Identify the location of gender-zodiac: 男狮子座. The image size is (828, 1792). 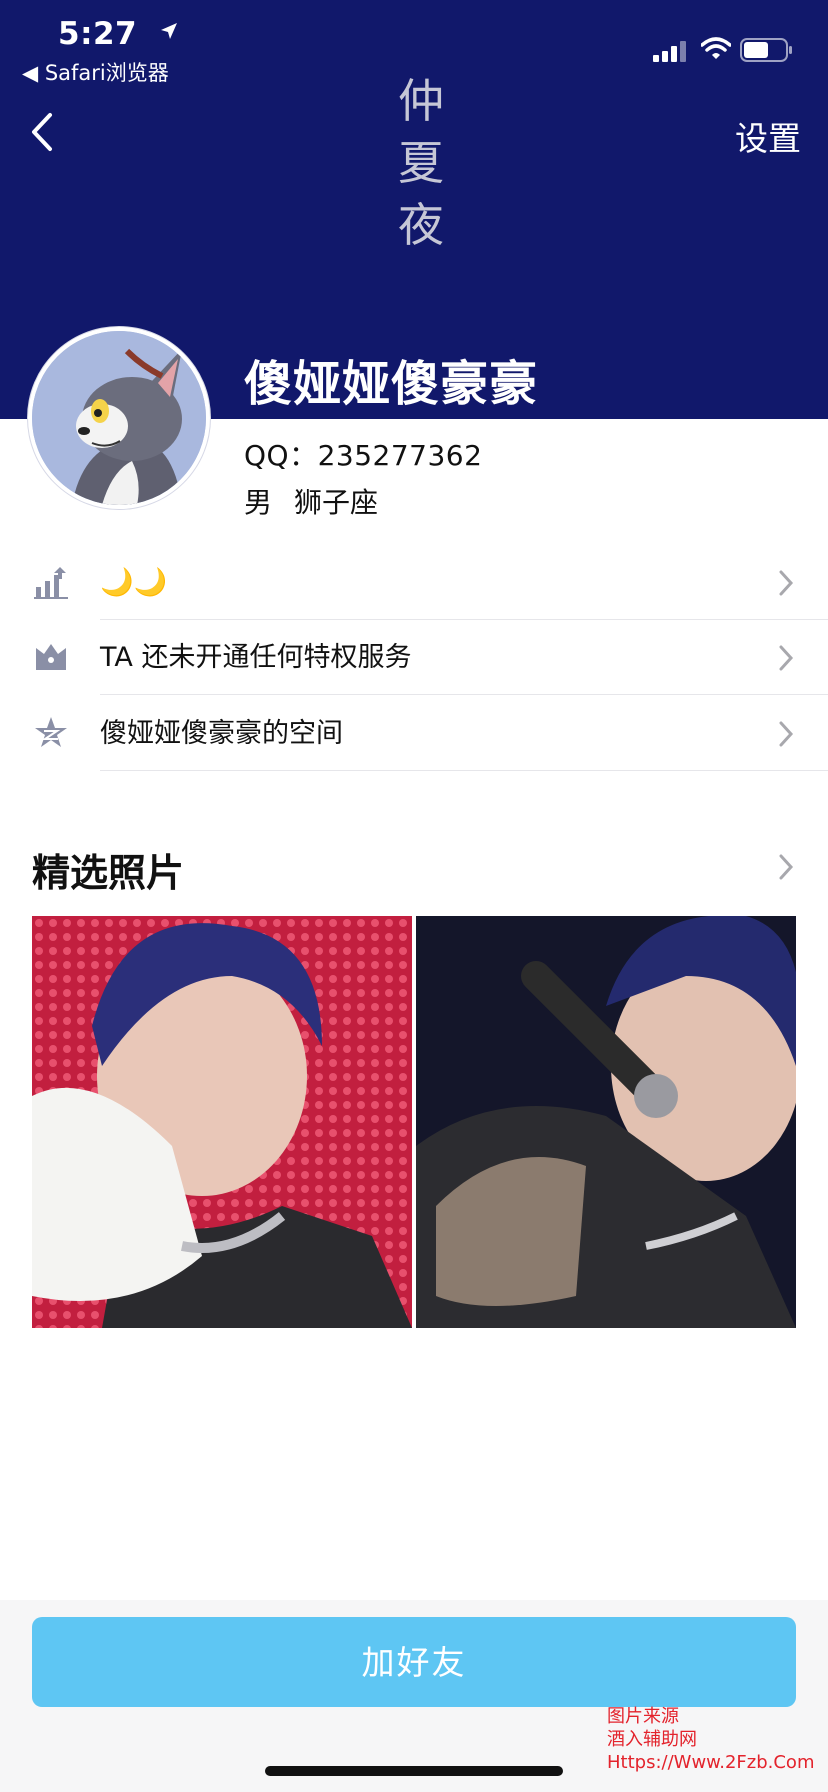
(311, 501).